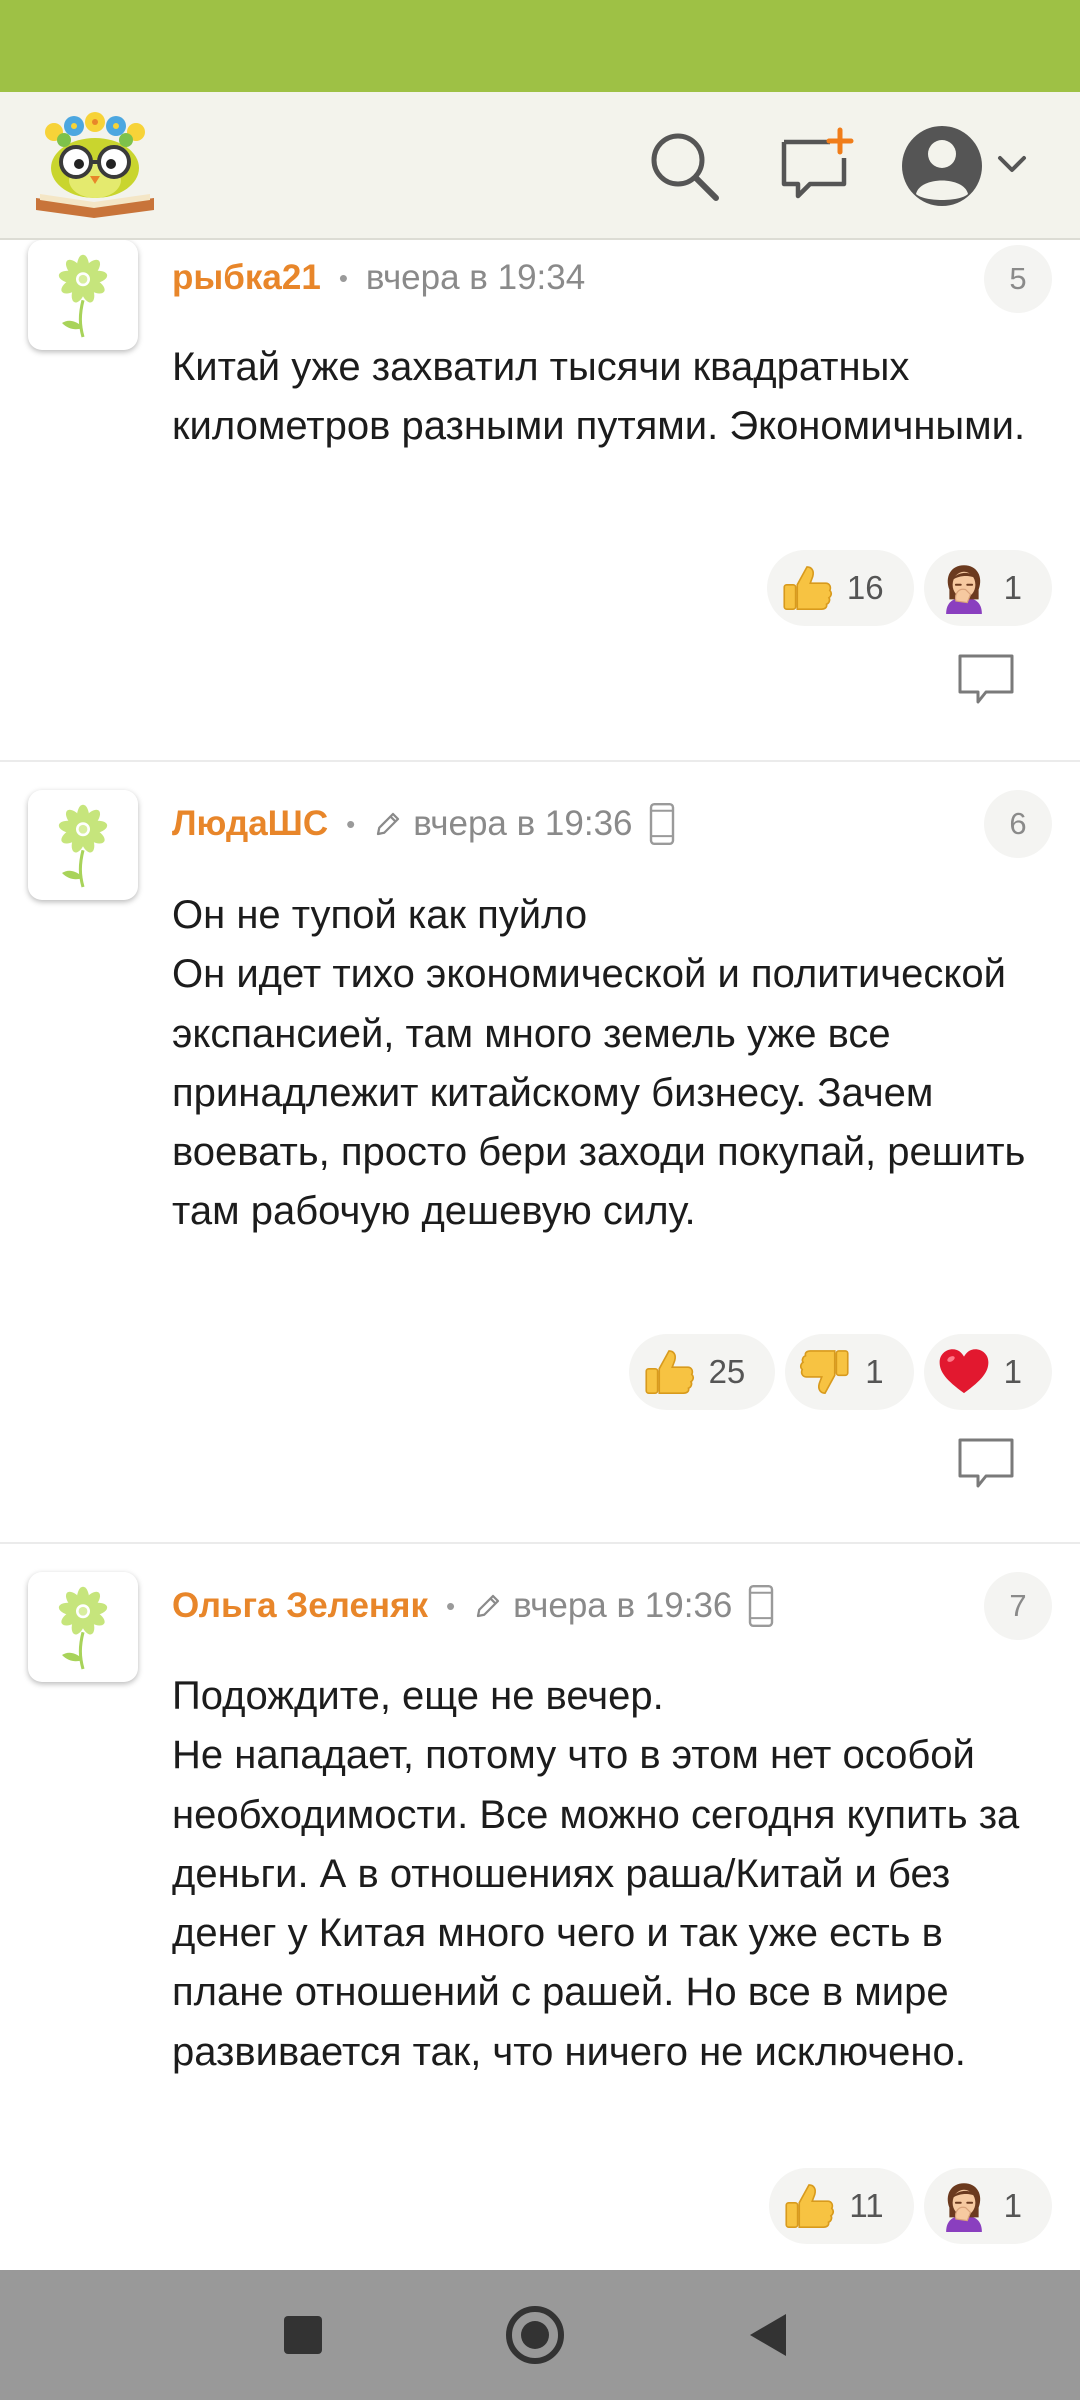  I want to click on back-triangle-icon, so click(769, 2335).